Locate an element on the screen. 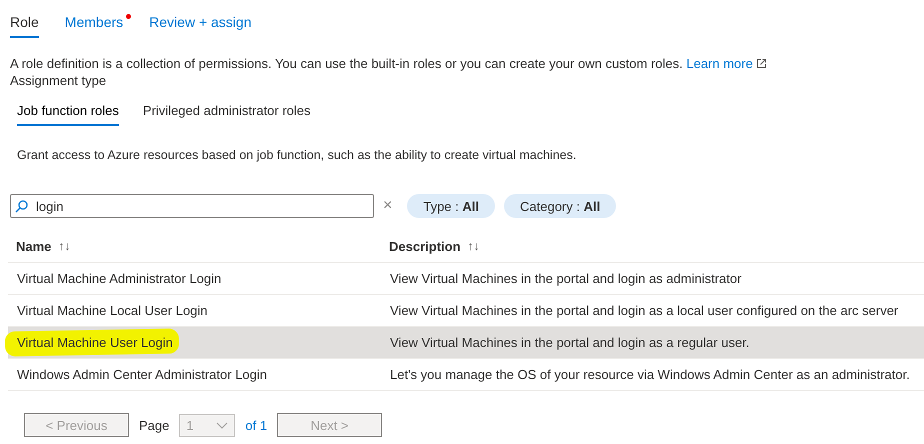  page-label: Page is located at coordinates (154, 425).